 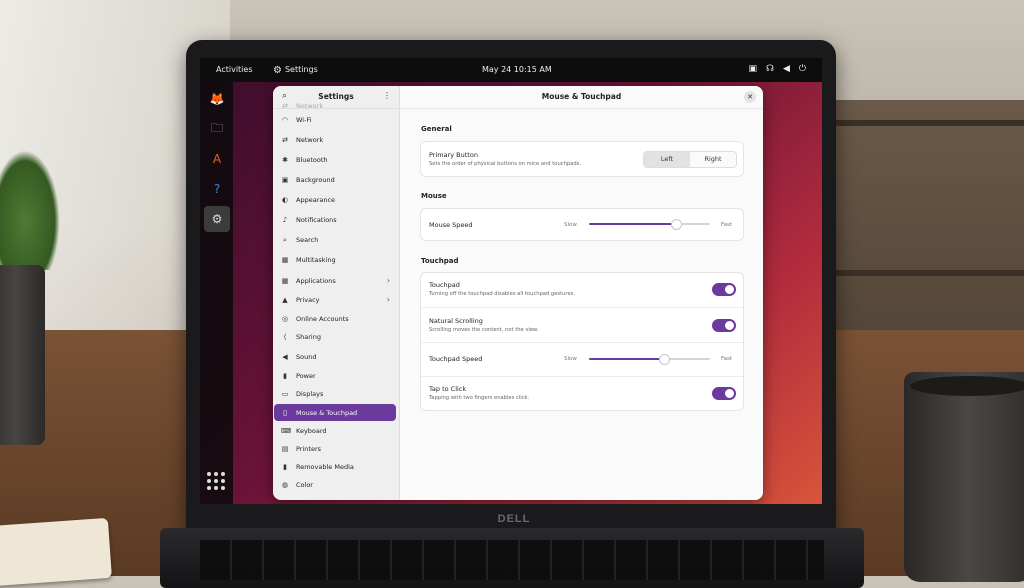 What do you see at coordinates (713, 159) in the screenshot?
I see `primary-button-right: Right` at bounding box center [713, 159].